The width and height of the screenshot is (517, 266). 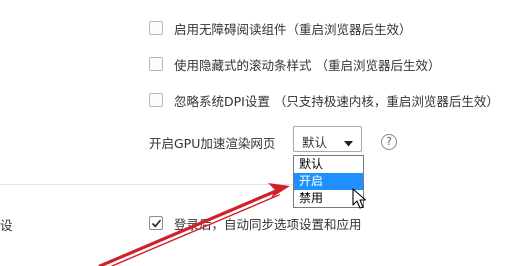 What do you see at coordinates (156, 64) in the screenshot?
I see `hidden-scrollbar-checkbox` at bounding box center [156, 64].